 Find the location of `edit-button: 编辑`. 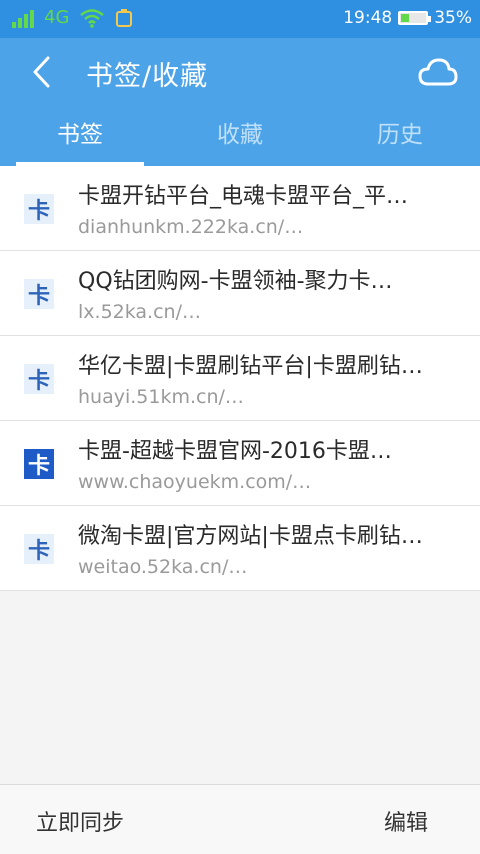

edit-button: 编辑 is located at coordinates (406, 821).